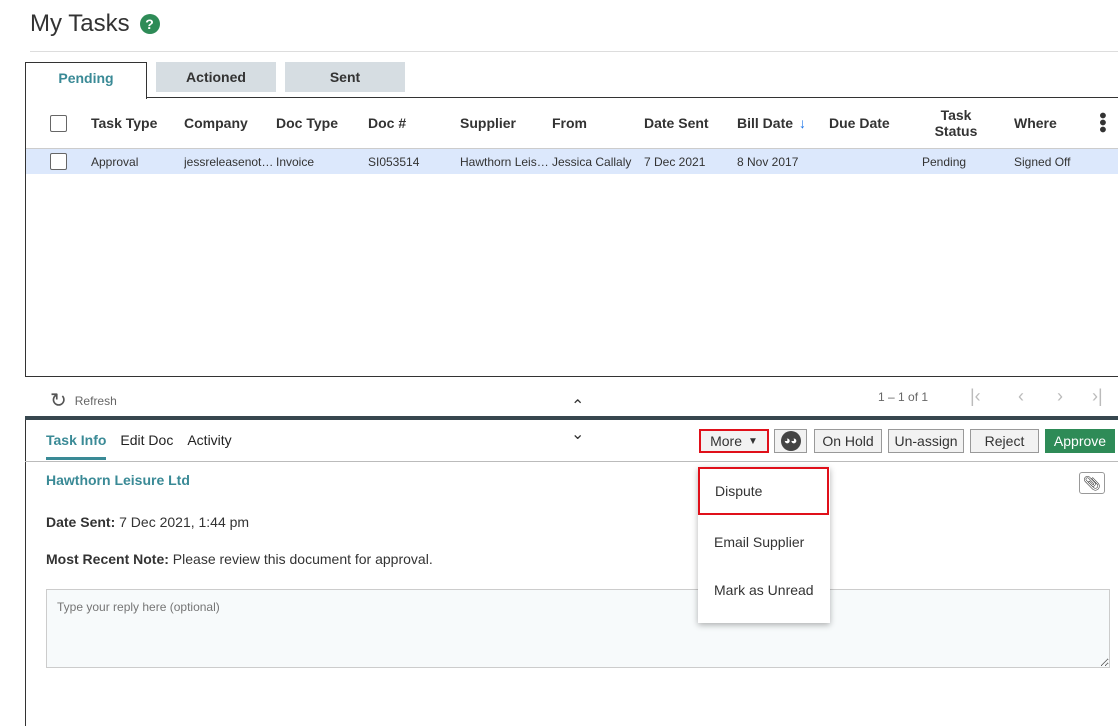 This screenshot has height=726, width=1118. What do you see at coordinates (956, 123) in the screenshot?
I see `col-task-status: Task Status` at bounding box center [956, 123].